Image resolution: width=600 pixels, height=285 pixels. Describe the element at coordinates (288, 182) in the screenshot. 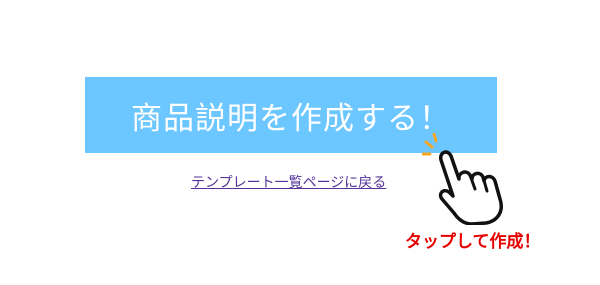

I see `back-to-template-list-link: テンプレート一覧ページに戻る` at that location.